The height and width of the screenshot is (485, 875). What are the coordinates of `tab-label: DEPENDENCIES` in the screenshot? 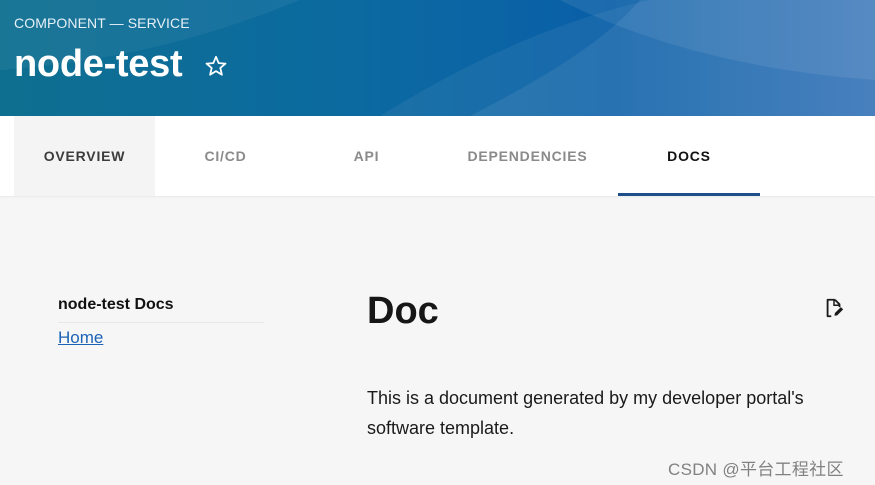 It's located at (527, 156).